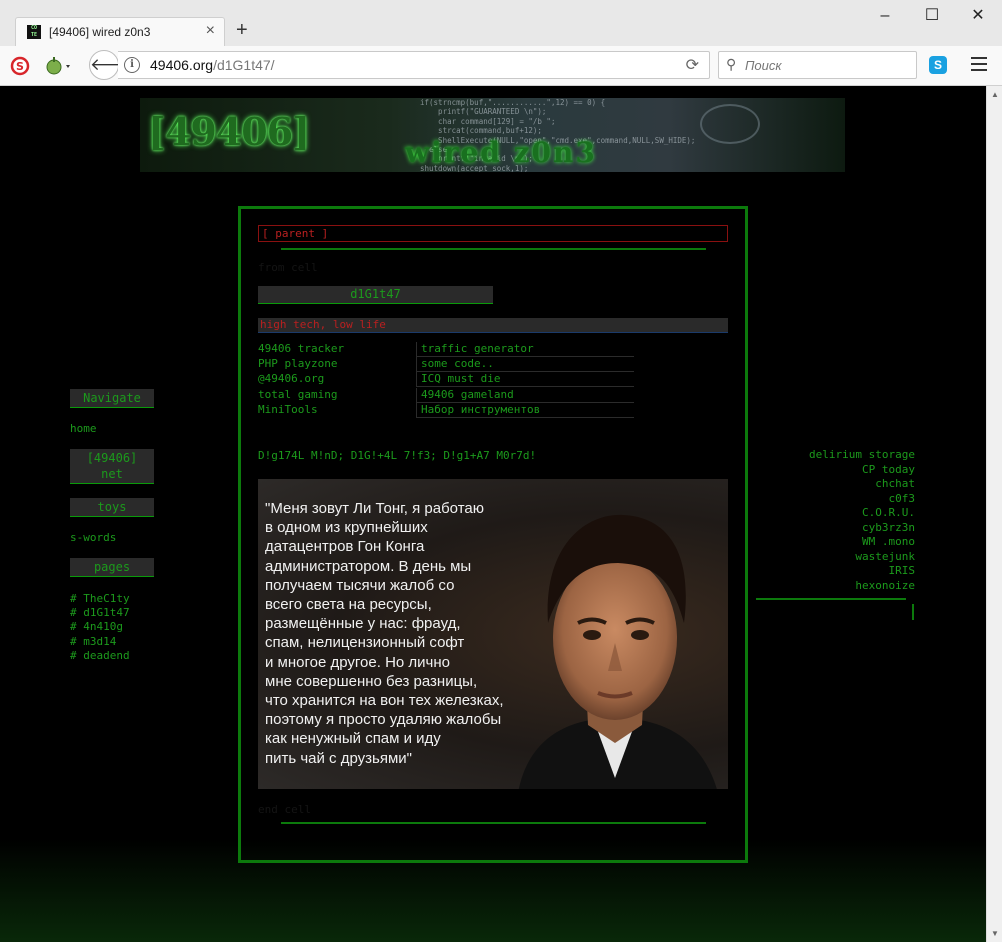  Describe the element at coordinates (730, 124) in the screenshot. I see `banner-eye-graphic` at that location.